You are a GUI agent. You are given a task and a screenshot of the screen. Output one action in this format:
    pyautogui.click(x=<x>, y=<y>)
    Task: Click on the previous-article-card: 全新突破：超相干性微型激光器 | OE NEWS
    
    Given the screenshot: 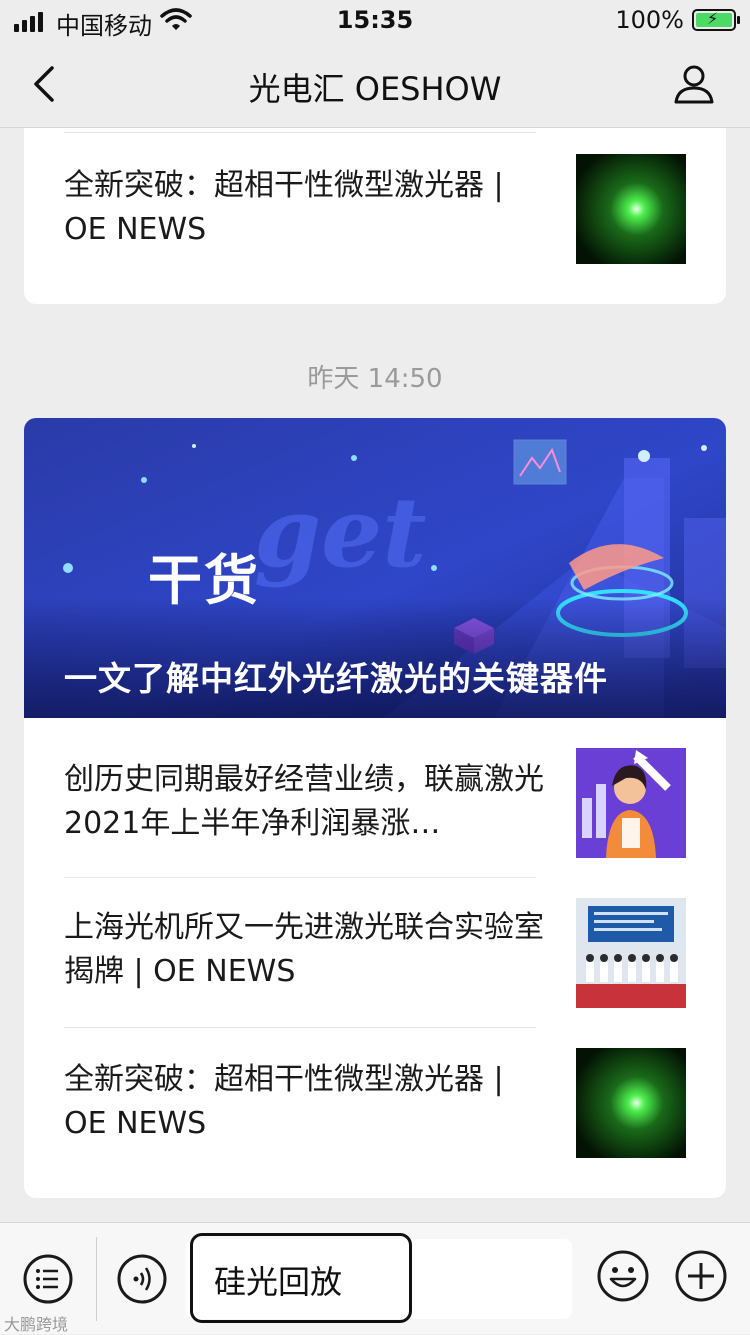 What is the action you would take?
    pyautogui.click(x=375, y=216)
    